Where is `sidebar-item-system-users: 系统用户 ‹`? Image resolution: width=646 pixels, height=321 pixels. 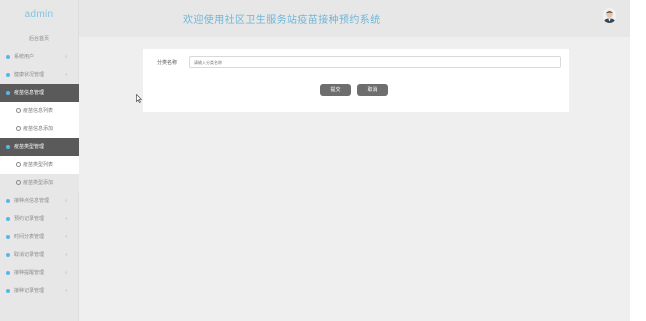 sidebar-item-system-users: 系统用户 ‹ is located at coordinates (39, 57).